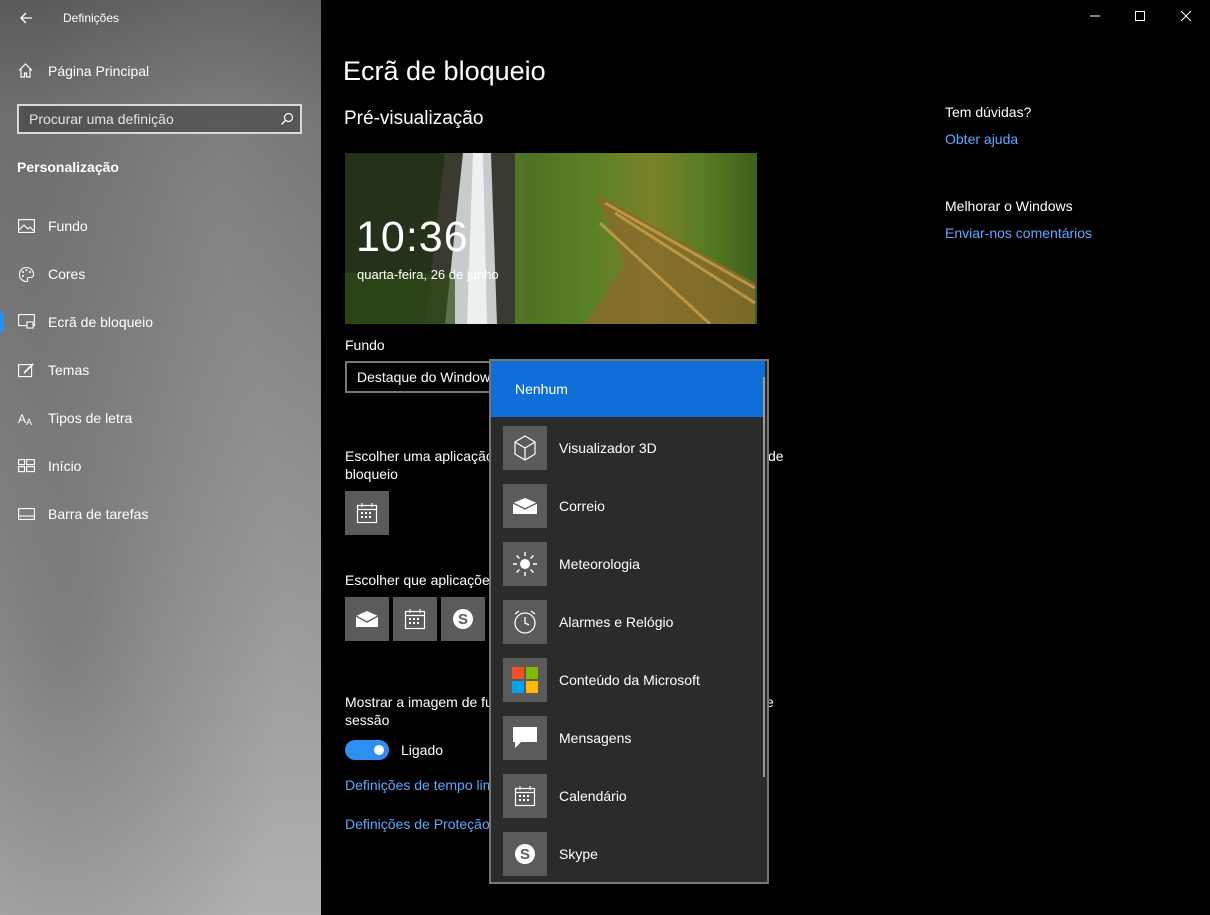 The width and height of the screenshot is (1210, 915). I want to click on option-label: Correio, so click(582, 506).